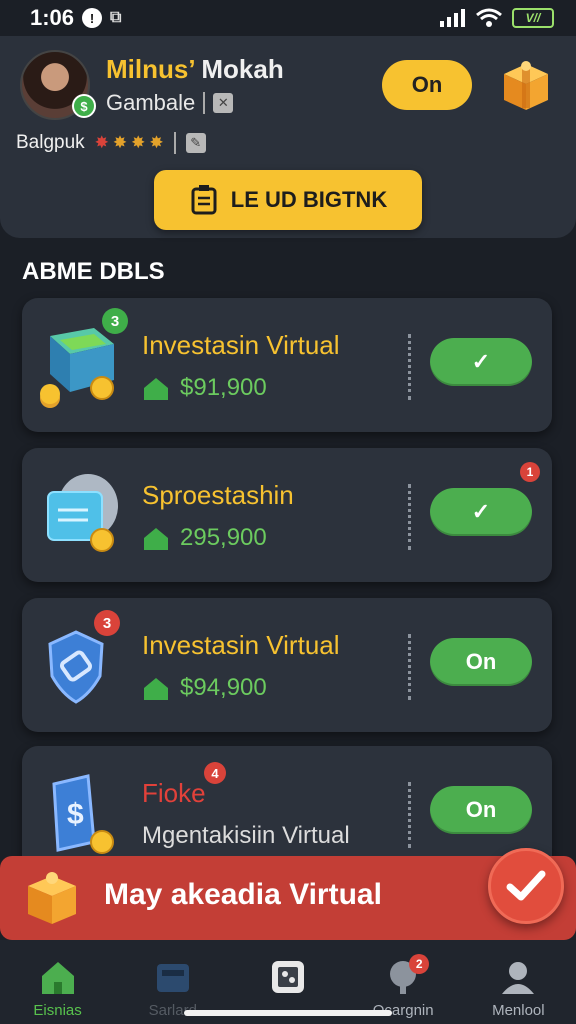 The height and width of the screenshot is (1024, 576). Describe the element at coordinates (243, 894) in the screenshot. I see `promo-label: May akeadia Virtual` at that location.